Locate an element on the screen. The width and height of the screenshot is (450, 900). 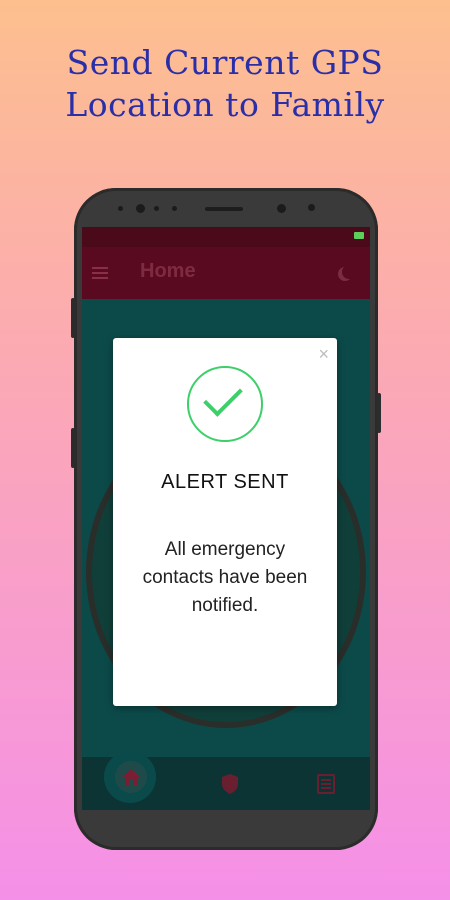
status-bar is located at coordinates (226, 237).